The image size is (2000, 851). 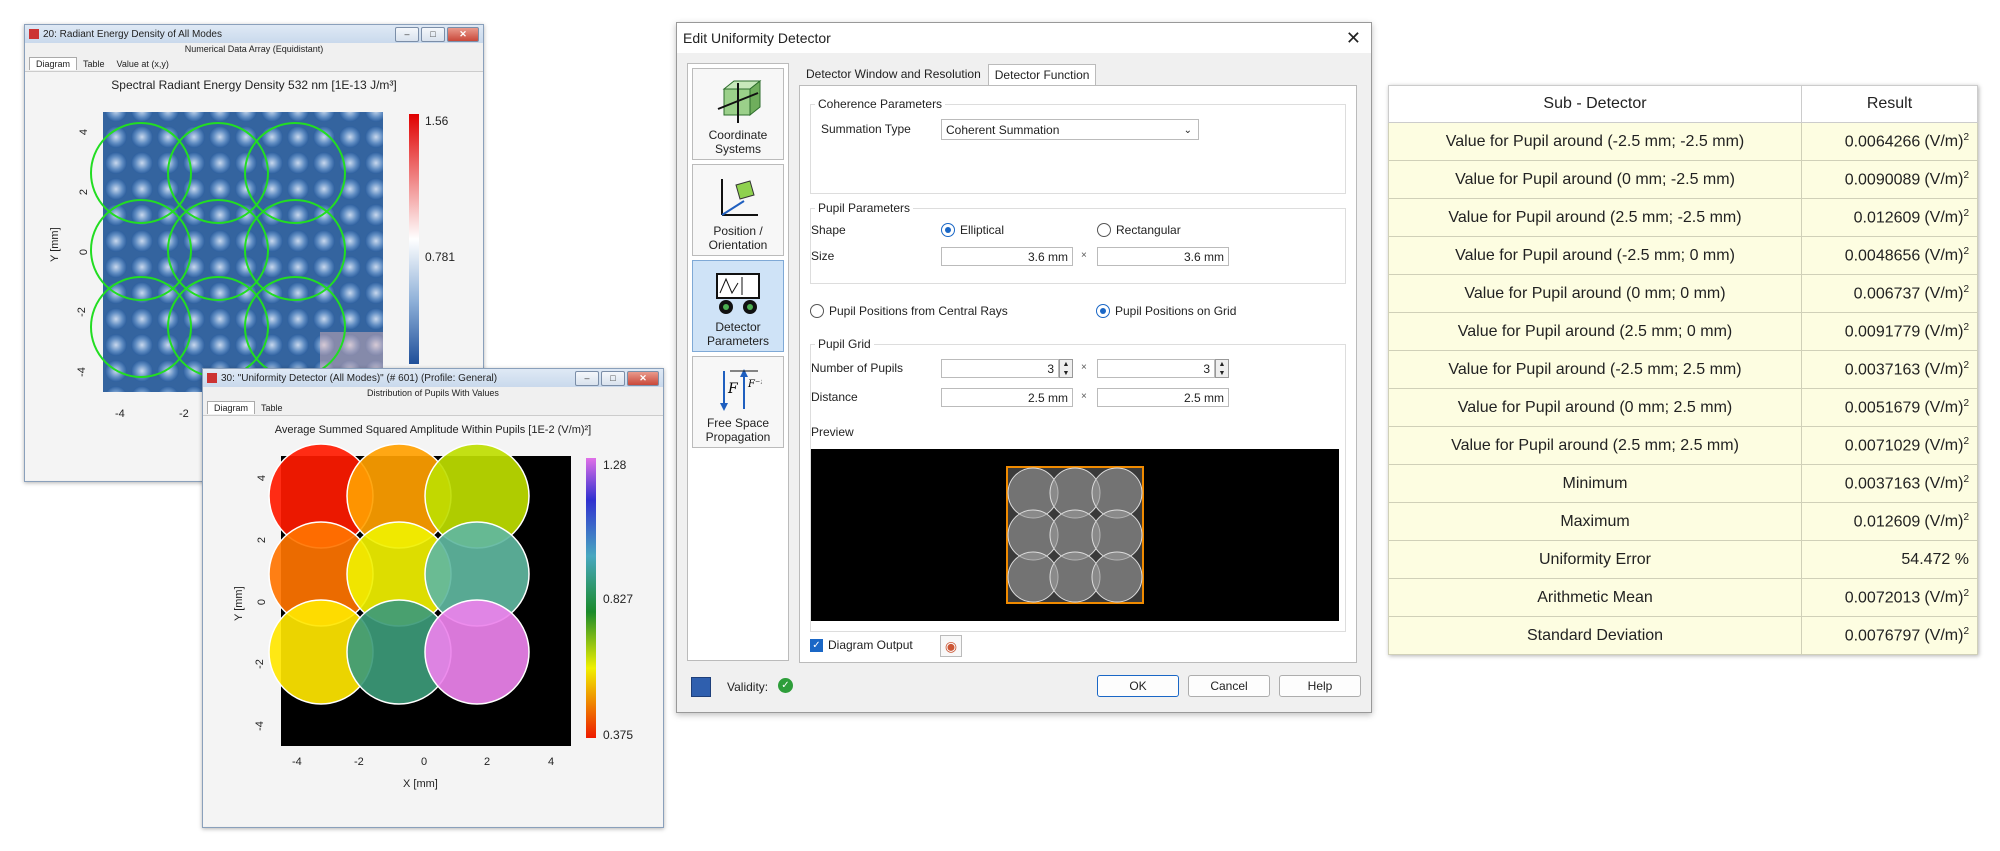 I want to click on number-y-stepper: ▲ ▼, so click(x=1222, y=368).